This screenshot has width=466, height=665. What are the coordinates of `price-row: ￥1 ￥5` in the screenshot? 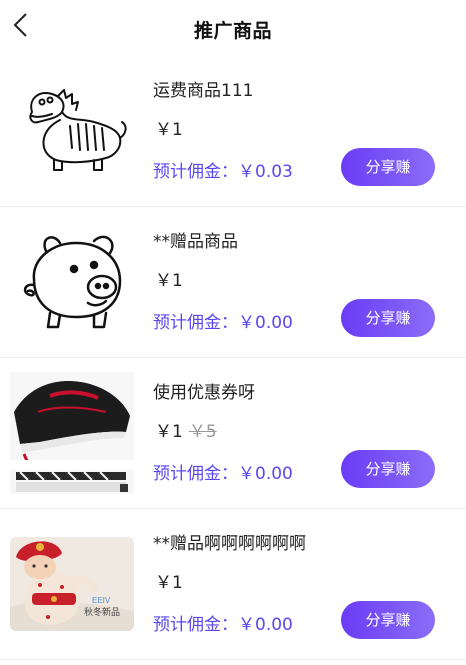 It's located at (186, 429).